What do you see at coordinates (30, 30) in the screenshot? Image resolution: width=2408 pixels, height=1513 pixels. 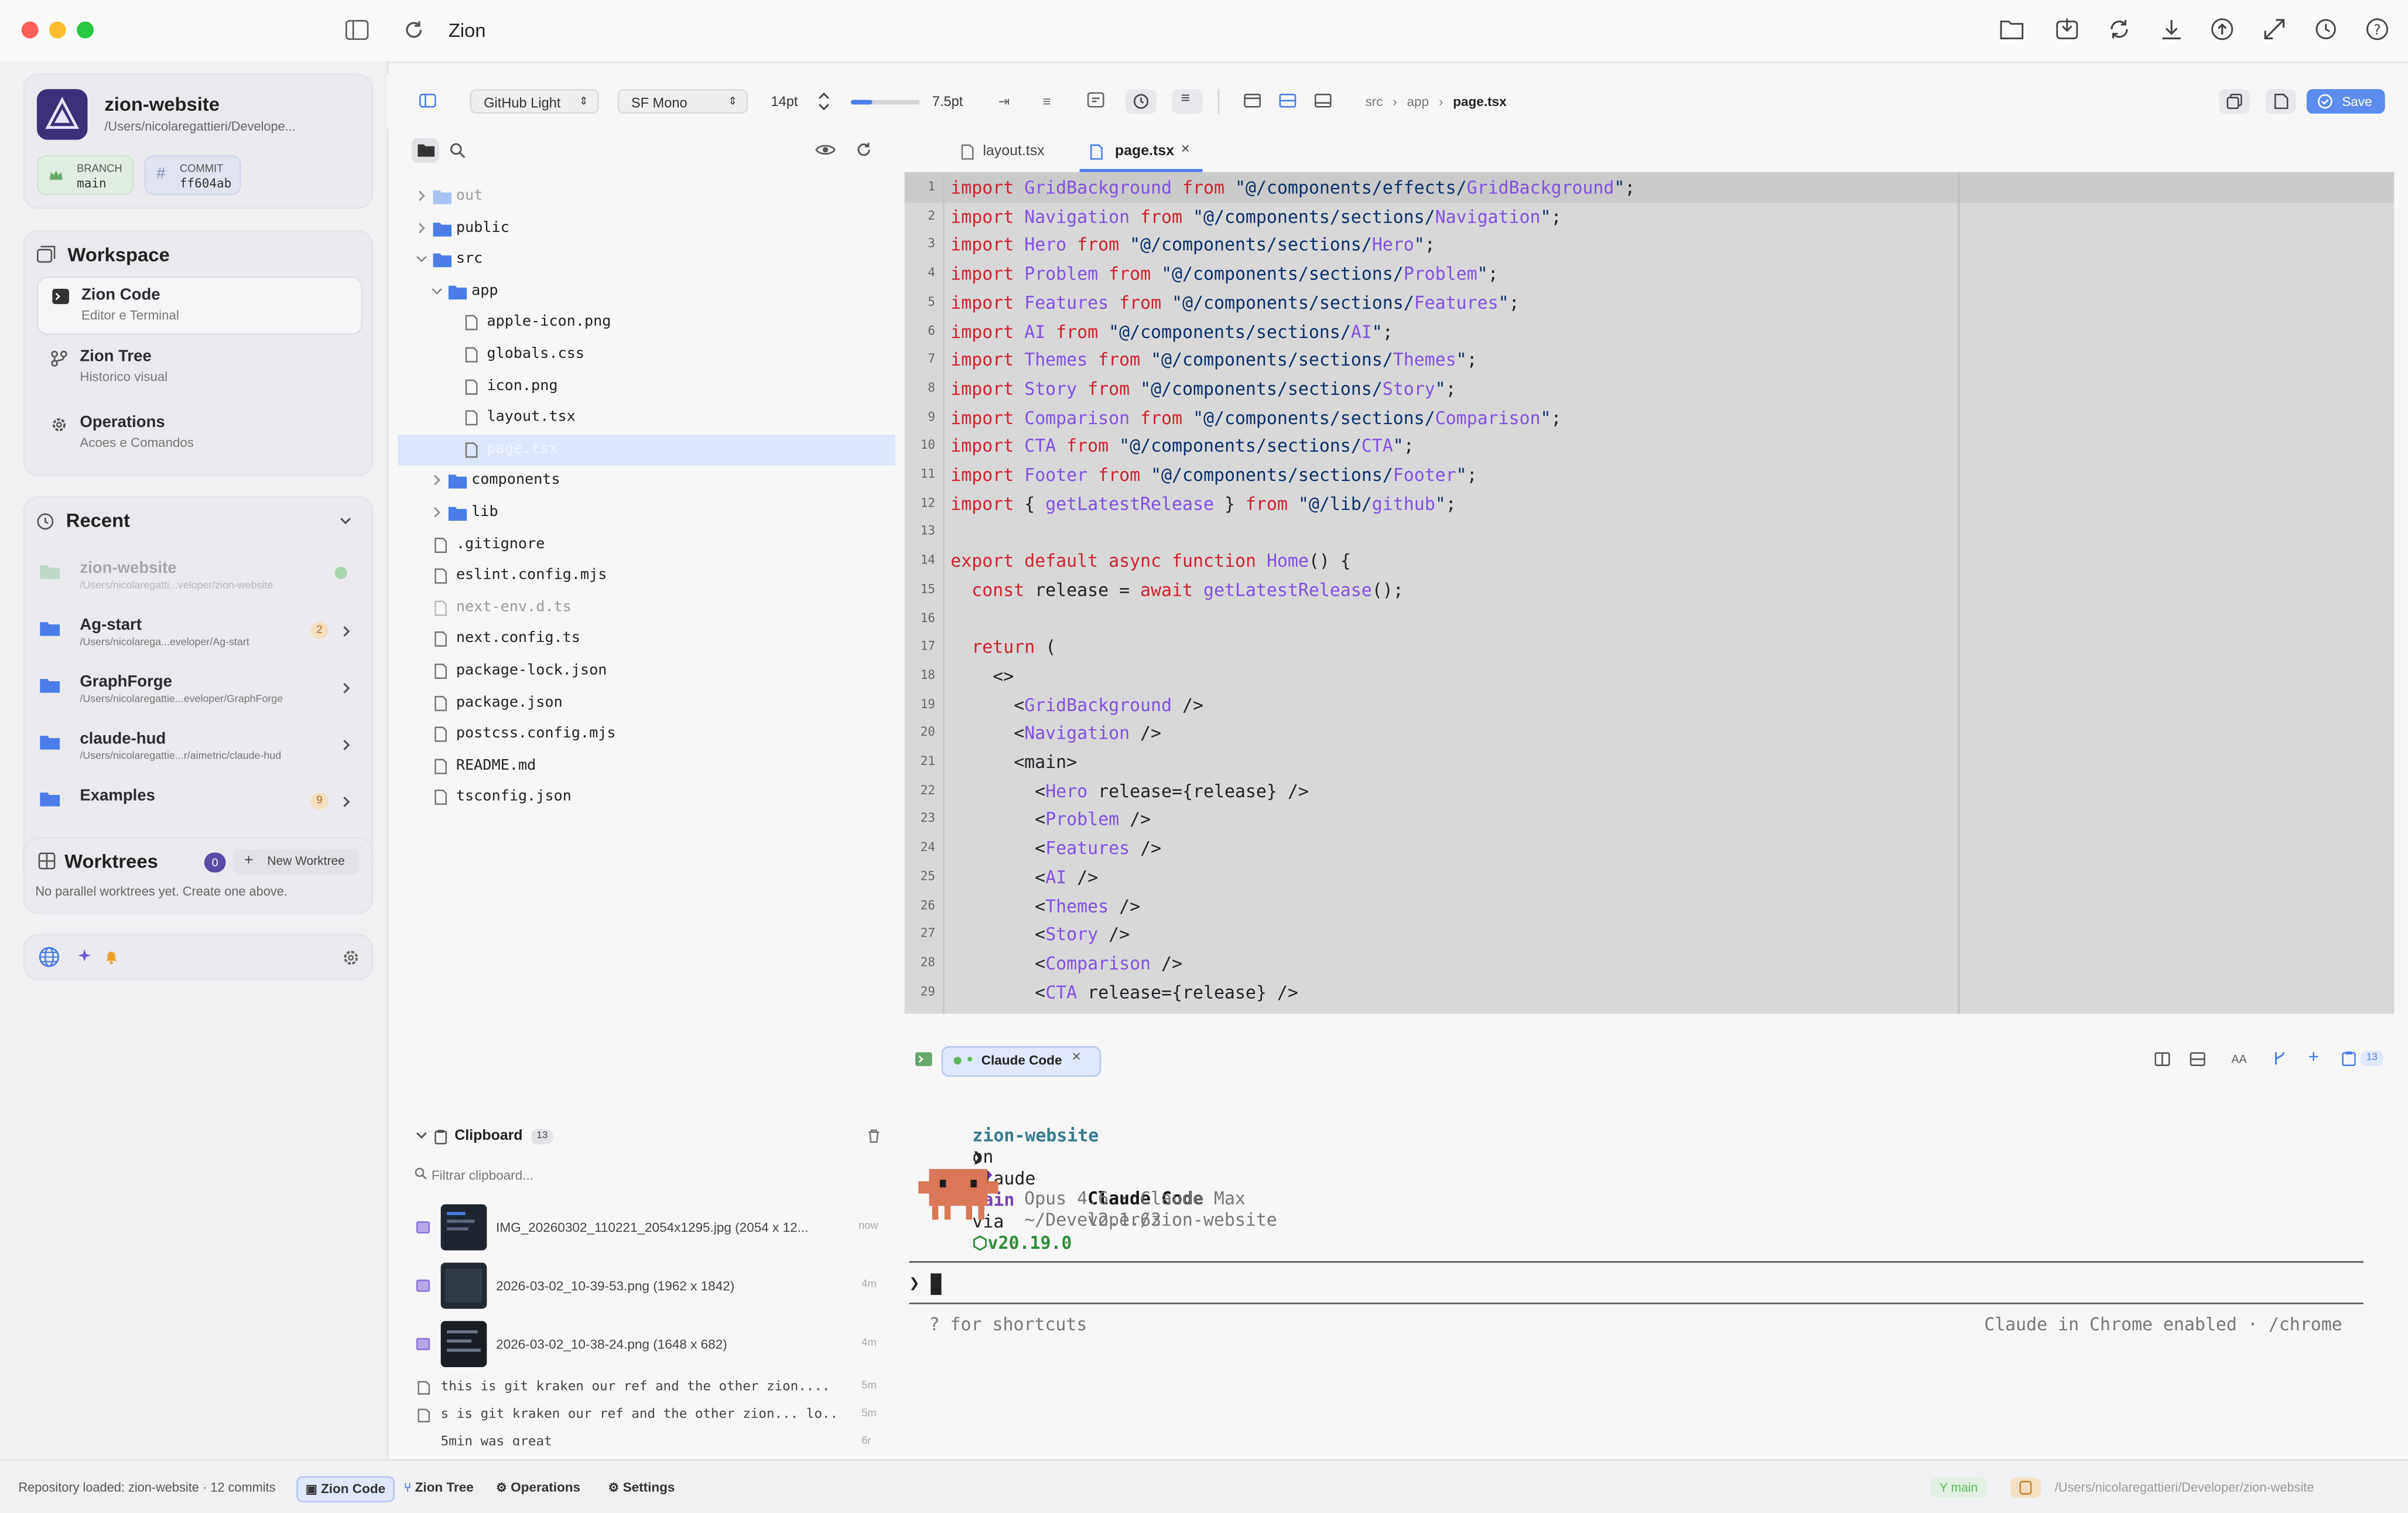 I see `close-window-button` at bounding box center [30, 30].